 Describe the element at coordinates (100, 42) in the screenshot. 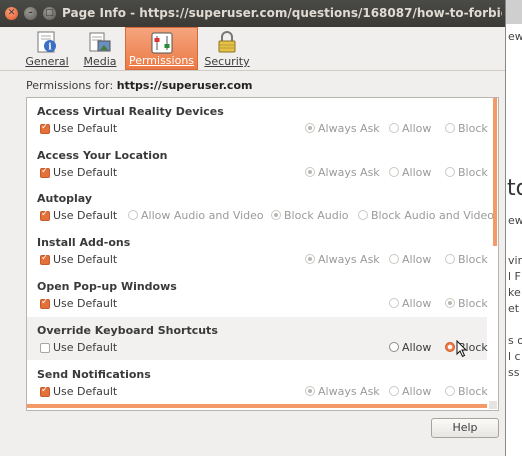

I see `media-icon` at that location.